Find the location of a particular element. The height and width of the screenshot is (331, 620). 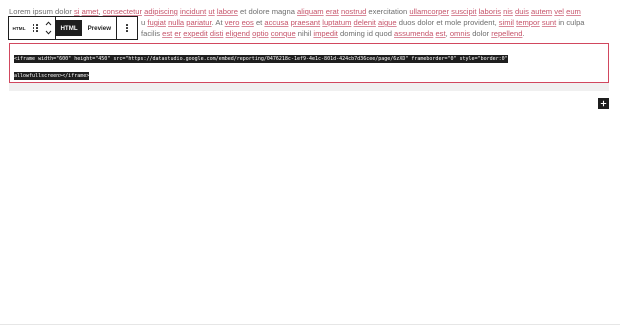

paragraph-text: Lorem ipsum dolor is located at coordinates (41, 11).